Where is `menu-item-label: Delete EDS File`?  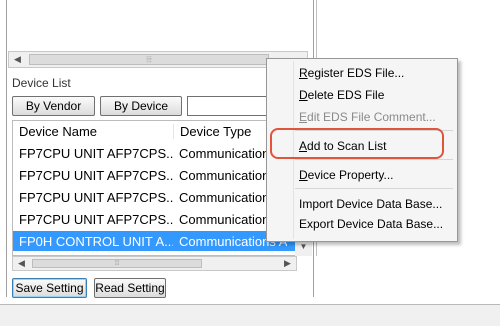 menu-item-label: Delete EDS File is located at coordinates (342, 95).